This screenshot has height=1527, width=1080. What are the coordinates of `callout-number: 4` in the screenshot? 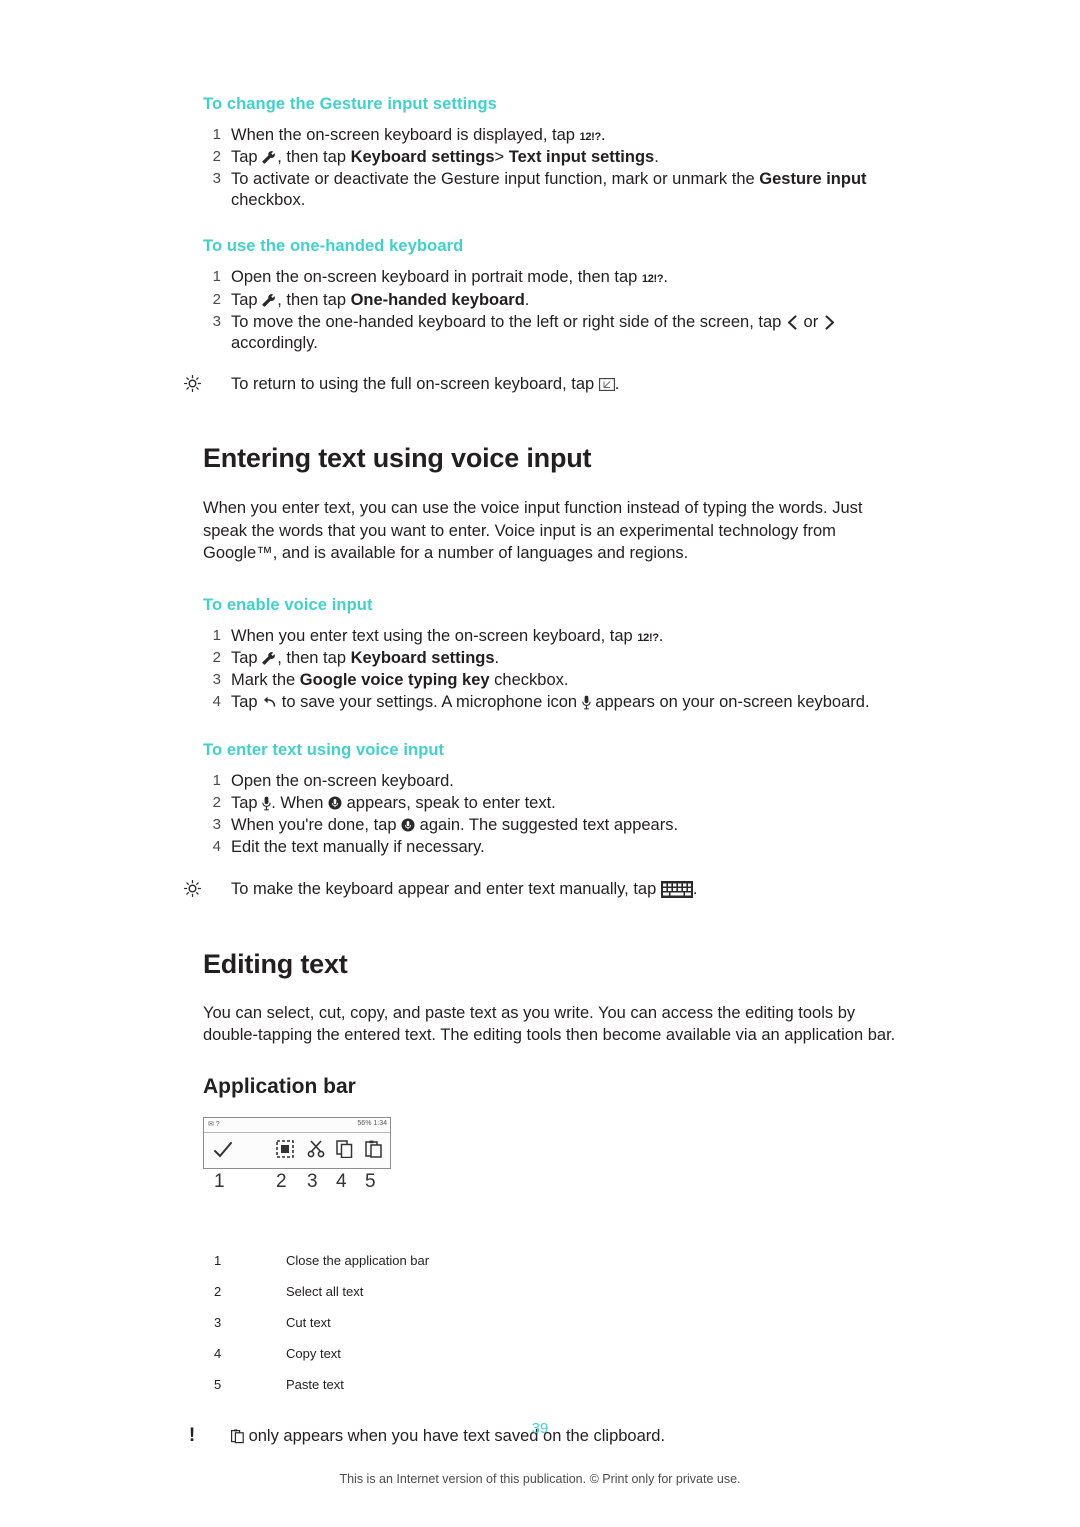 It's located at (341, 1181).